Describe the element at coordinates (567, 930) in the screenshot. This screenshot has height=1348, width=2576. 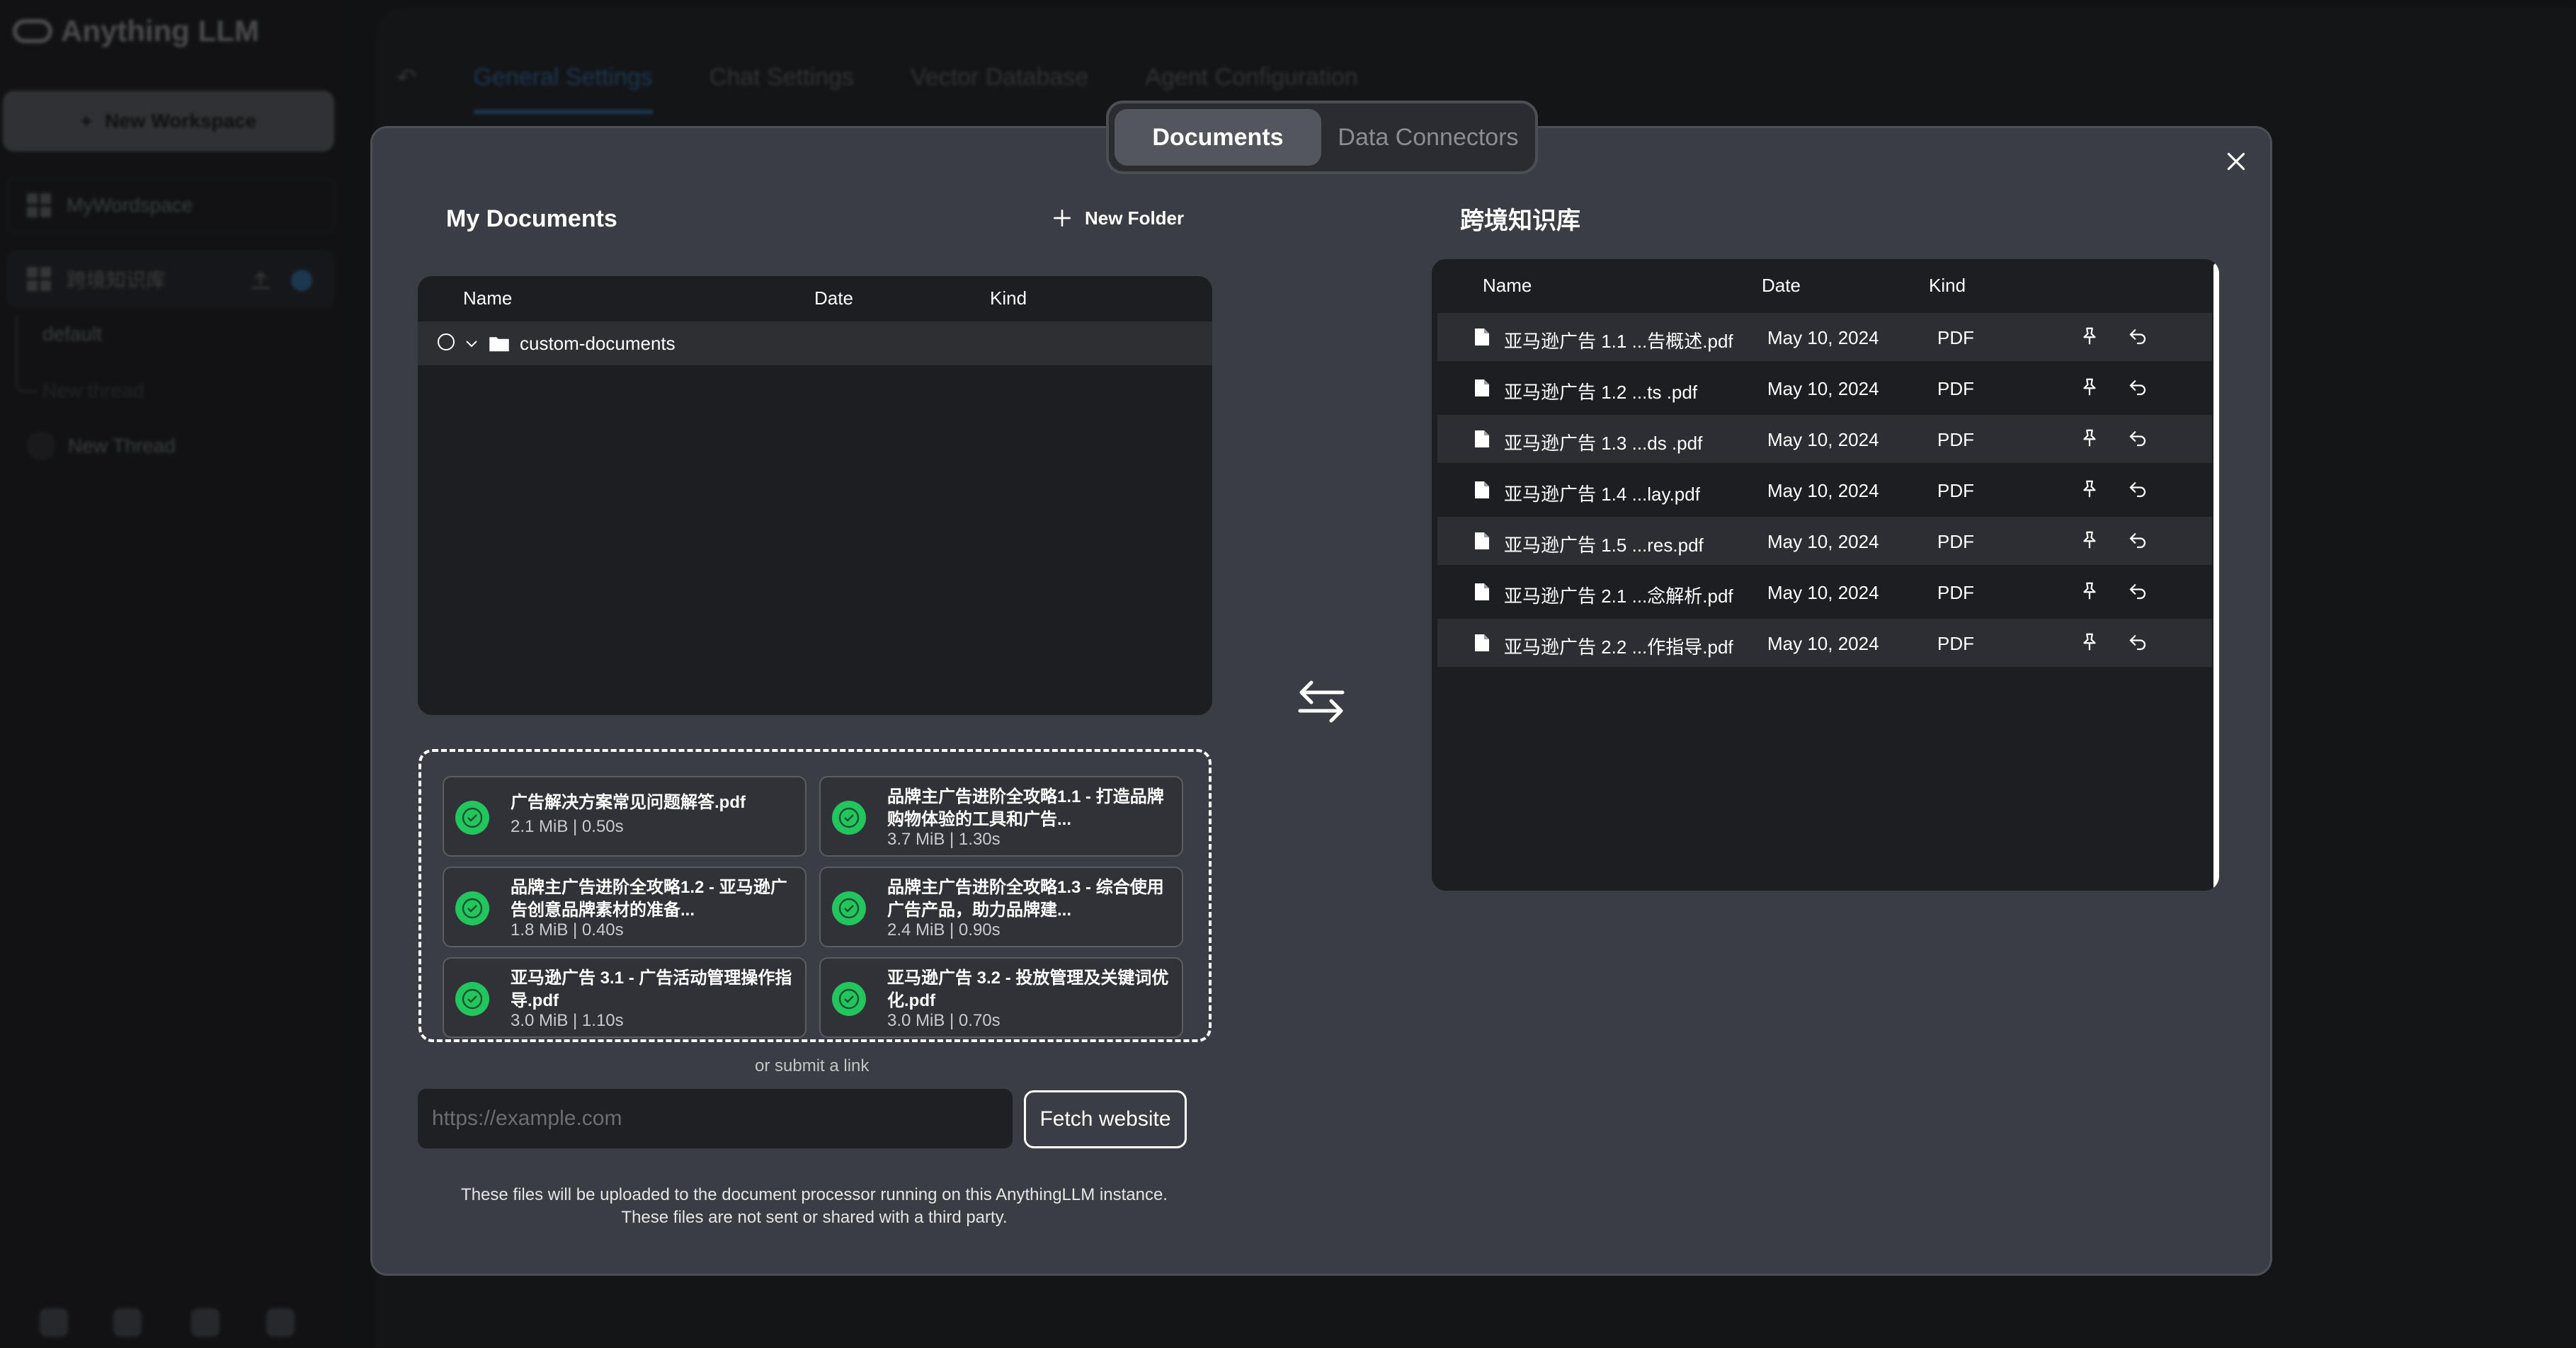
I see `upload-file-meta: 1.8 MiB | 0.40s` at that location.